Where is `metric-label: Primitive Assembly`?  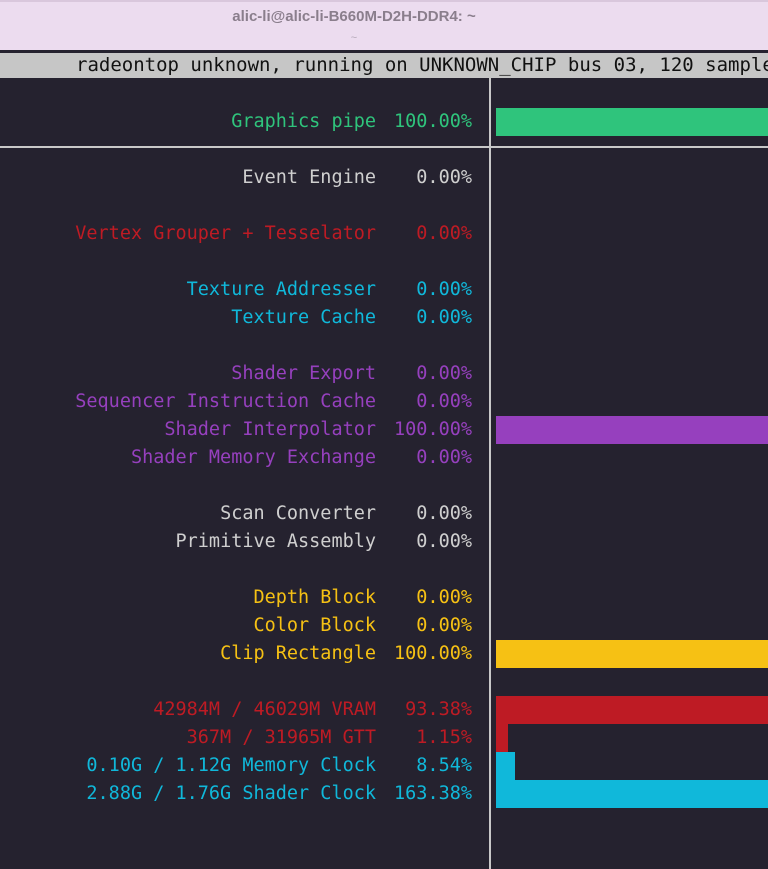 metric-label: Primitive Assembly is located at coordinates (275, 541).